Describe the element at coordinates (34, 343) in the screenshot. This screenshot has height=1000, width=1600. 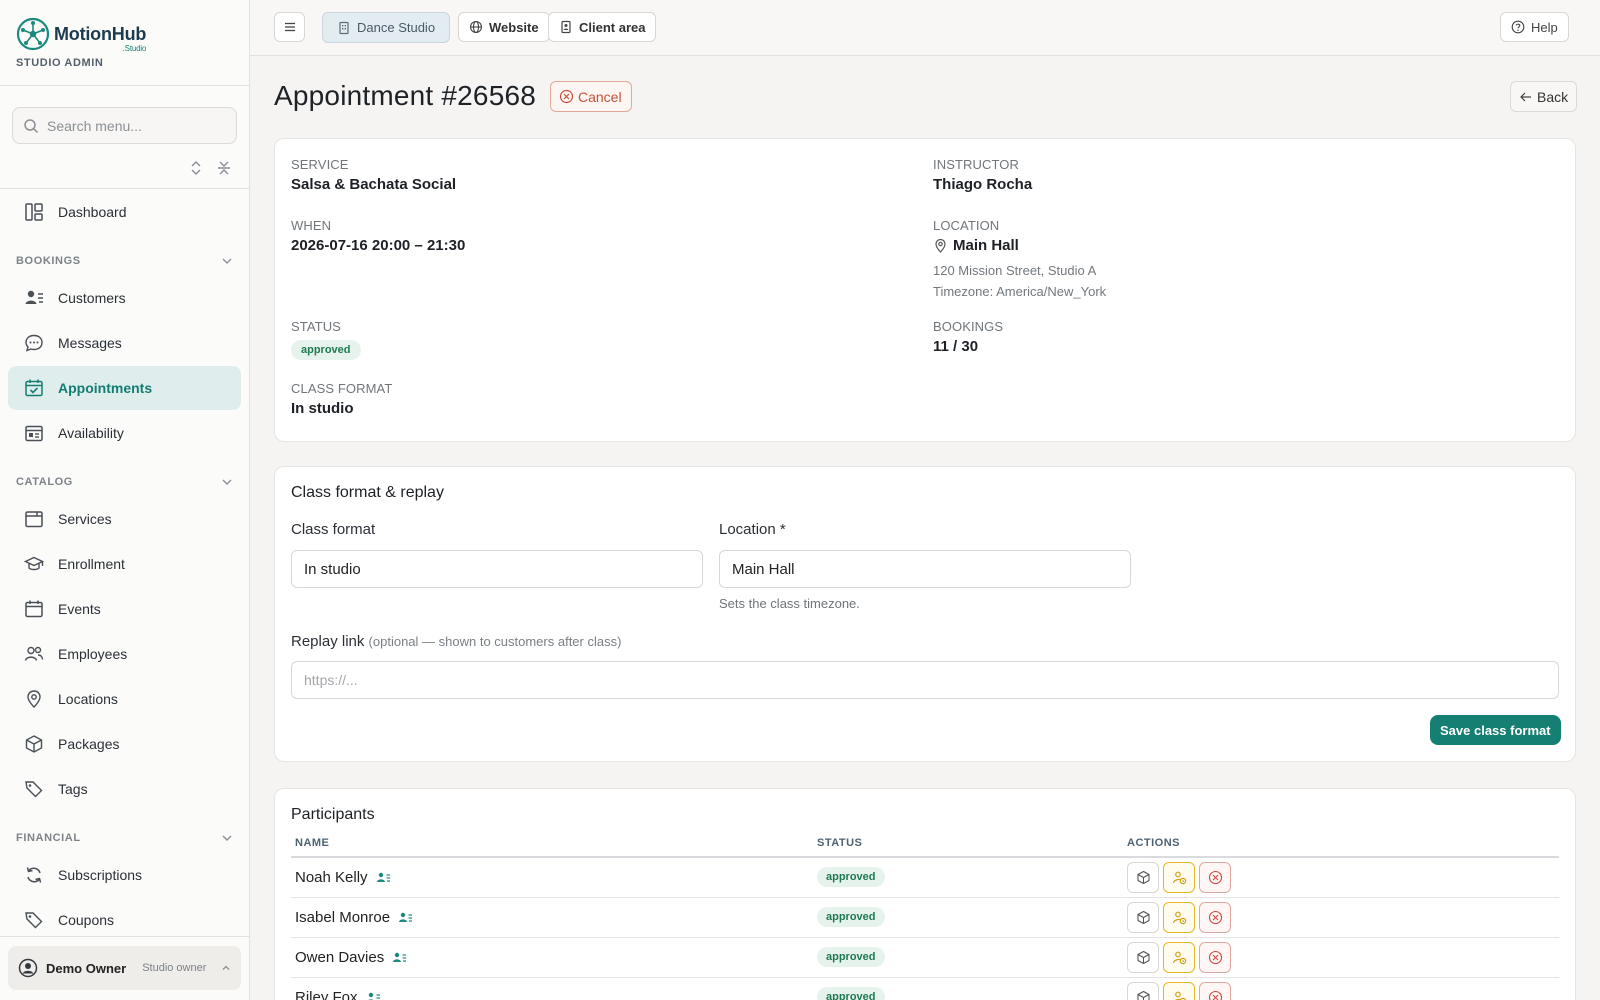
I see `message-icon` at that location.